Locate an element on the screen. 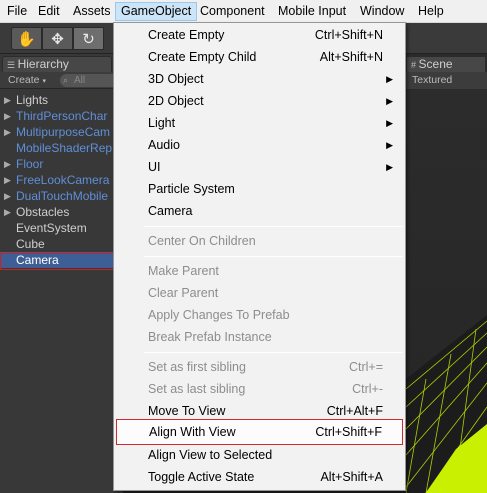 The image size is (487, 493). tab-scene: # Scene is located at coordinates (446, 64).